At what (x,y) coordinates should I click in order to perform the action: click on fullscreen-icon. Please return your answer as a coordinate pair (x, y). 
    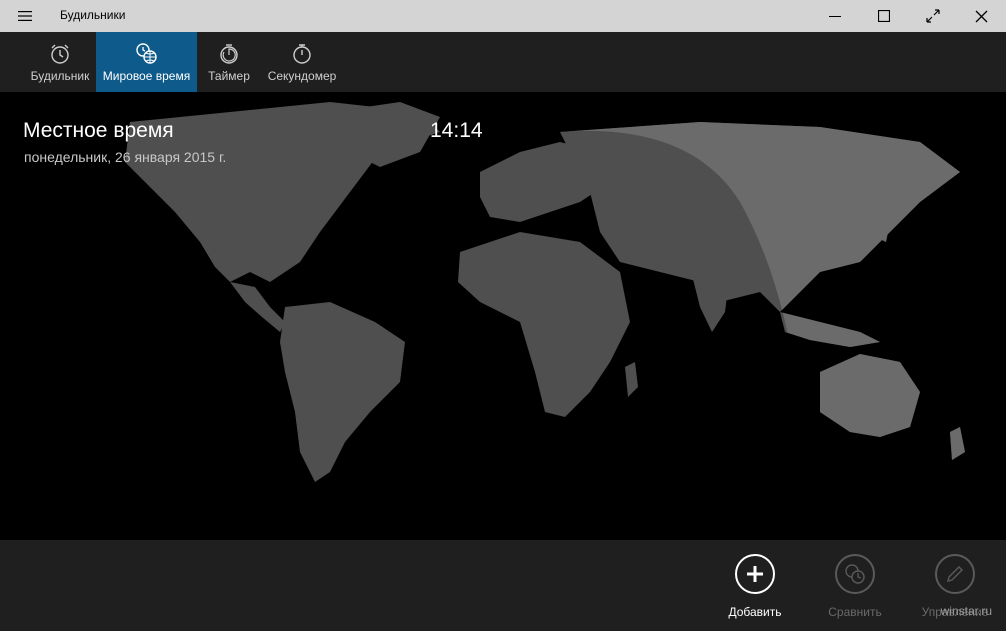
    Looking at the image, I should click on (933, 16).